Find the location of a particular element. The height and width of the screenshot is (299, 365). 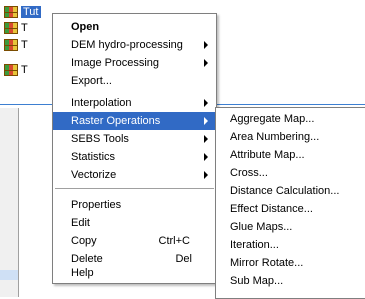

tree-item-label: Tut is located at coordinates (31, 12).